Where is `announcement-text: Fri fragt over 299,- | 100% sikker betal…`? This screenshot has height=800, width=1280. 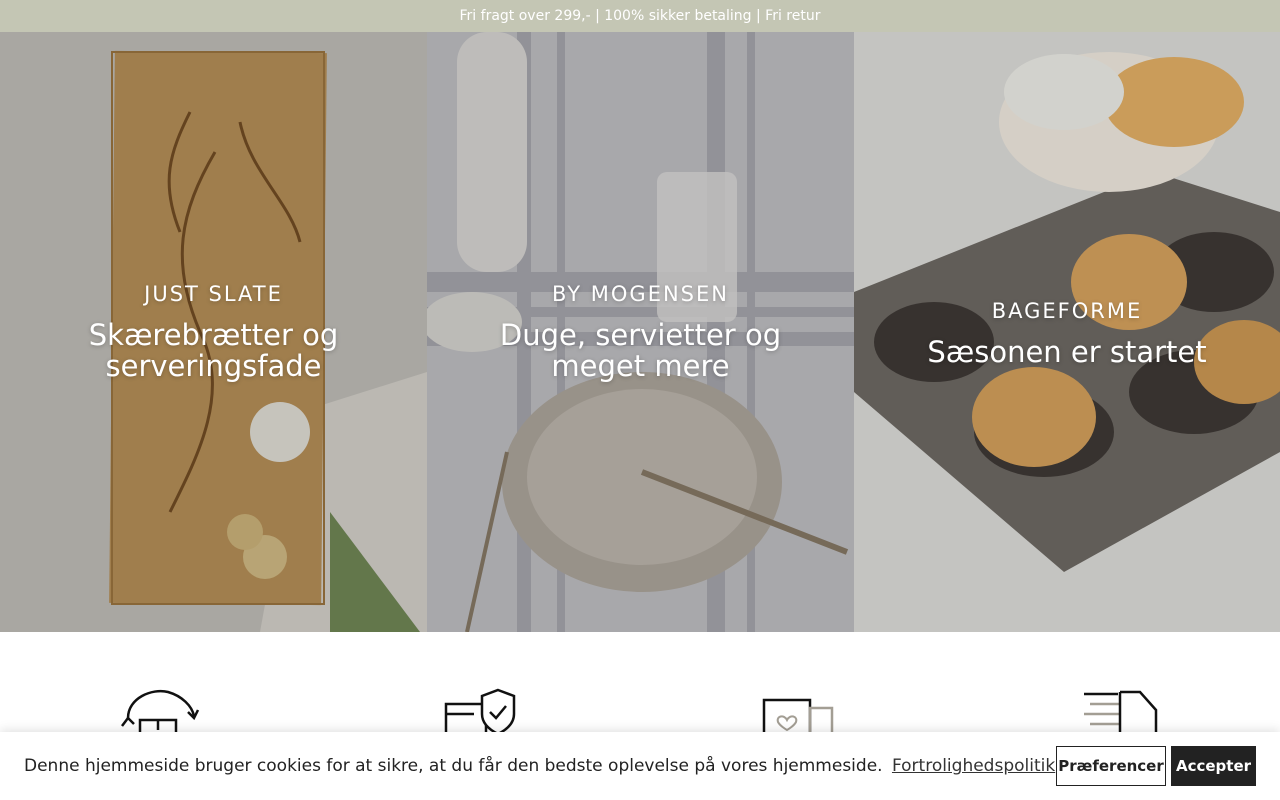 announcement-text: Fri fragt over 299,- | 100% sikker betal… is located at coordinates (640, 16).